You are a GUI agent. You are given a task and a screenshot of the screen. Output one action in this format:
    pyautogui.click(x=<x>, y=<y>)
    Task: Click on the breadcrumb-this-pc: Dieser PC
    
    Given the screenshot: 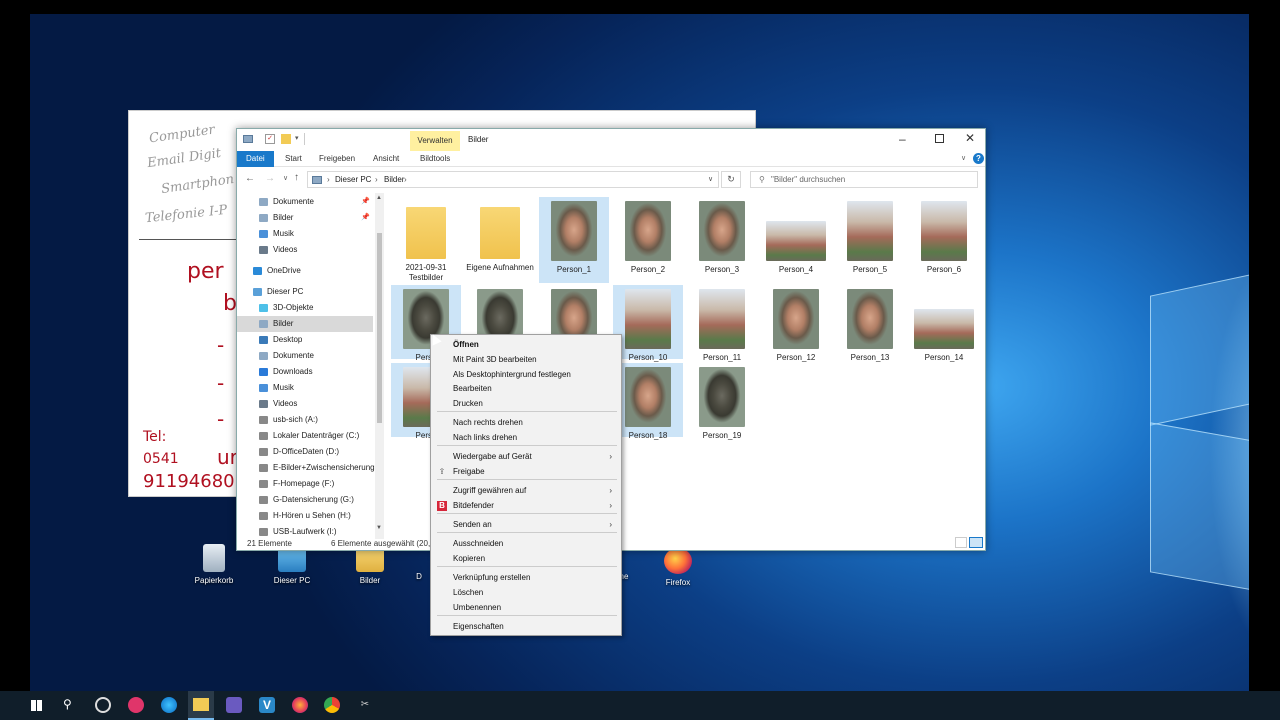 What is the action you would take?
    pyautogui.click(x=353, y=179)
    